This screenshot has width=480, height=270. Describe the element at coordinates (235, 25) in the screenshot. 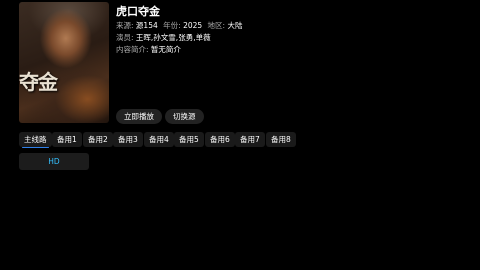

I see `region-value: 大陆` at that location.